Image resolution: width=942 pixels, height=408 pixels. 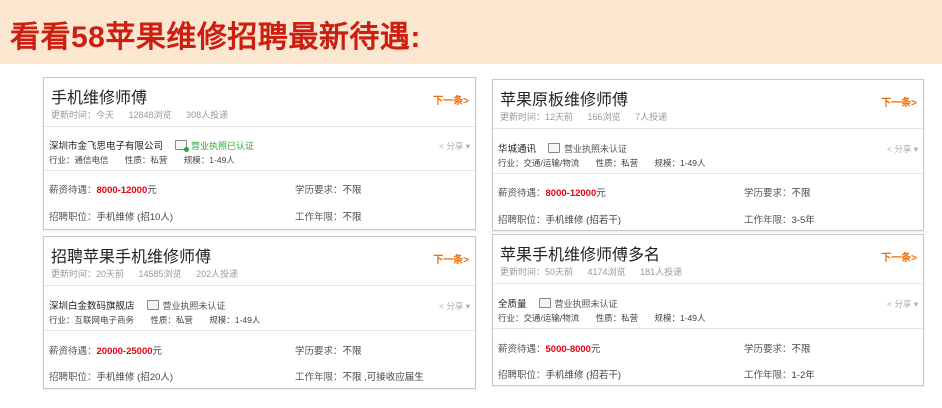 I want to click on job-meta: 更新时间：50天前 4174浏览 181人投递, so click(x=597, y=271).